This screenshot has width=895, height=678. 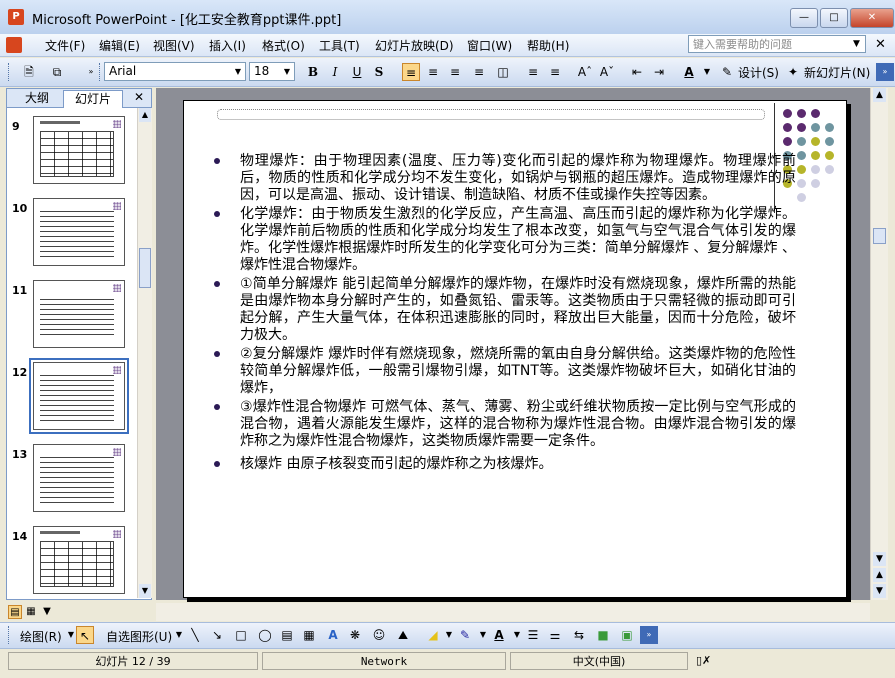 I want to click on thumbnail-scrollbar: ▲ ▼, so click(x=144, y=353).